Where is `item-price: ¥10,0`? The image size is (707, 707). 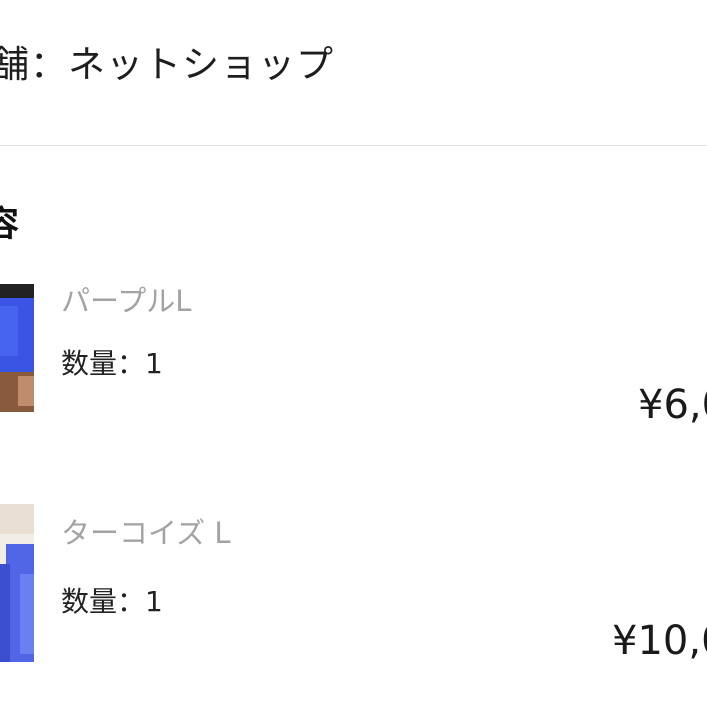 item-price: ¥10,0 is located at coordinates (659, 641).